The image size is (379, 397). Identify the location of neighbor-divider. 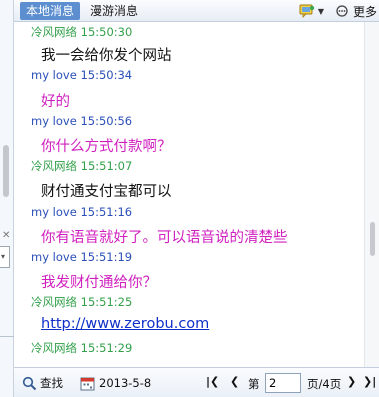
(7, 336).